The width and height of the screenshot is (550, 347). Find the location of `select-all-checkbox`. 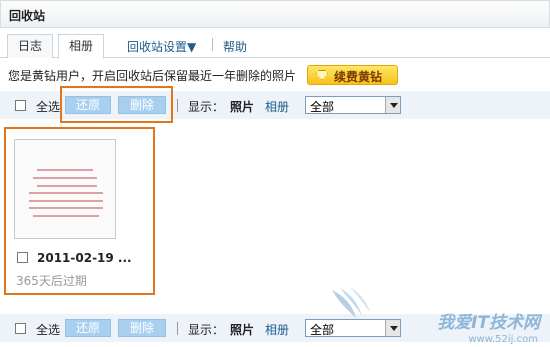

select-all-checkbox is located at coordinates (20, 105).